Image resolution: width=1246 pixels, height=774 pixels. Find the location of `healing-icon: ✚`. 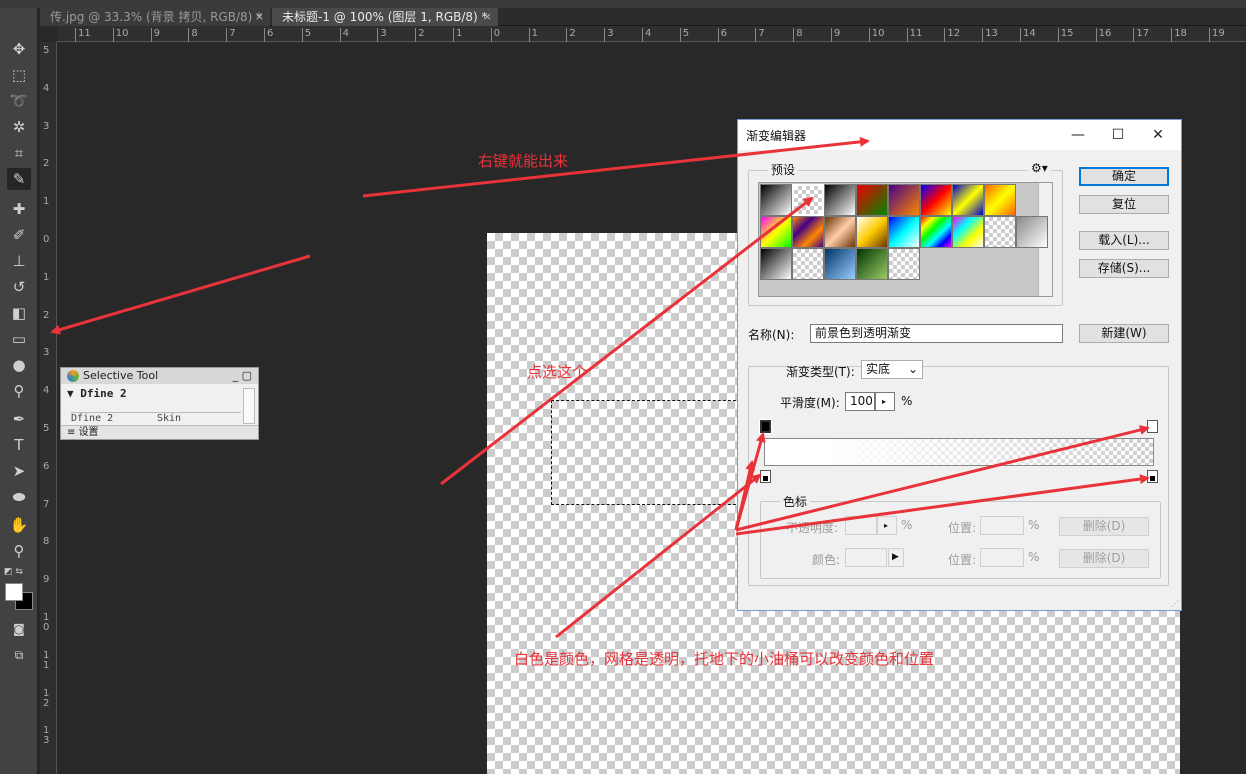

healing-icon: ✚ is located at coordinates (19, 209).